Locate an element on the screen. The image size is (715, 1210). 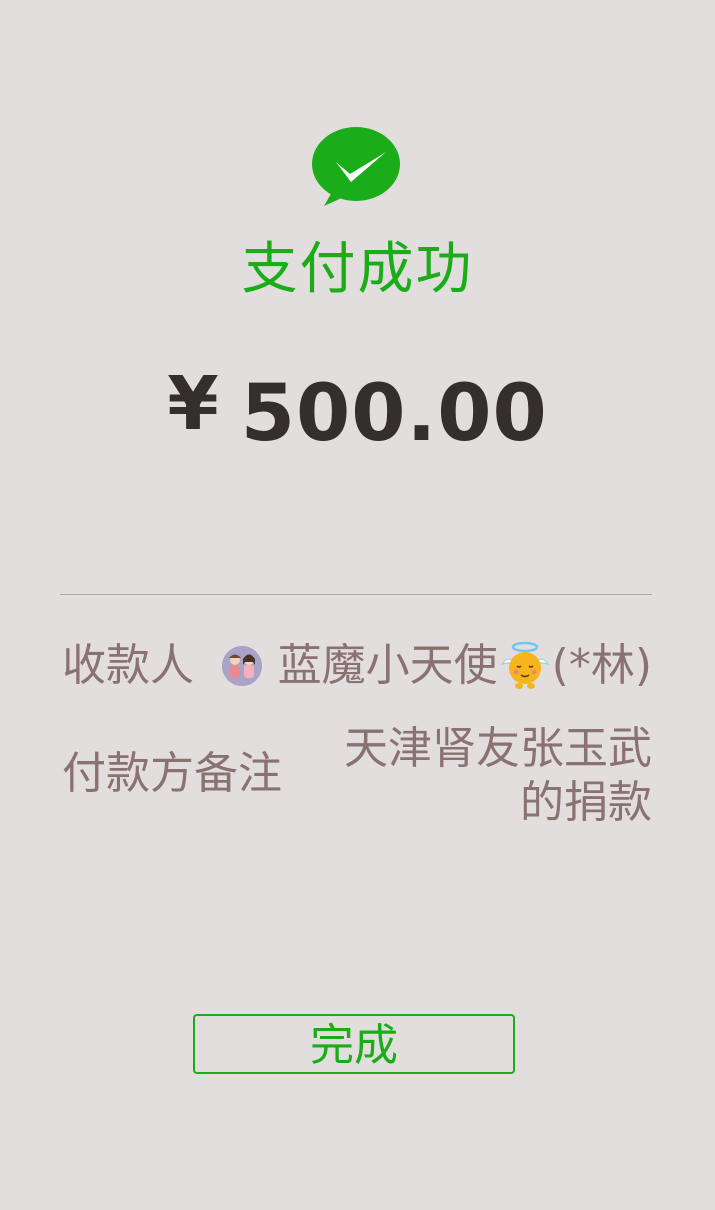
angel-emoji-icon is located at coordinates (525, 665).